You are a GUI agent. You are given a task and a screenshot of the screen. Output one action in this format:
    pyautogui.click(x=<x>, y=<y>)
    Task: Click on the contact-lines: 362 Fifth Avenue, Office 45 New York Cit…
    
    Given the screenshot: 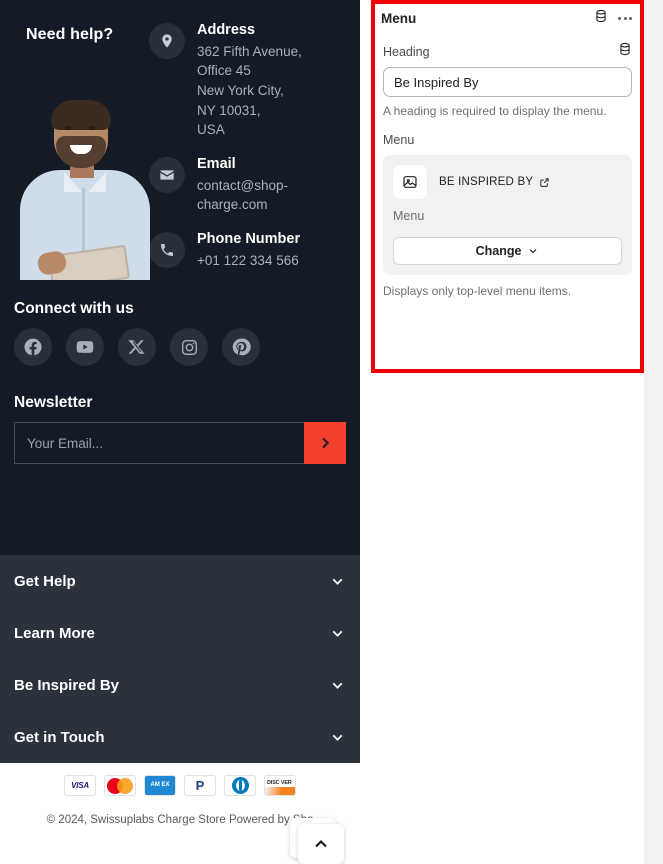 What is the action you would take?
    pyautogui.click(x=249, y=91)
    